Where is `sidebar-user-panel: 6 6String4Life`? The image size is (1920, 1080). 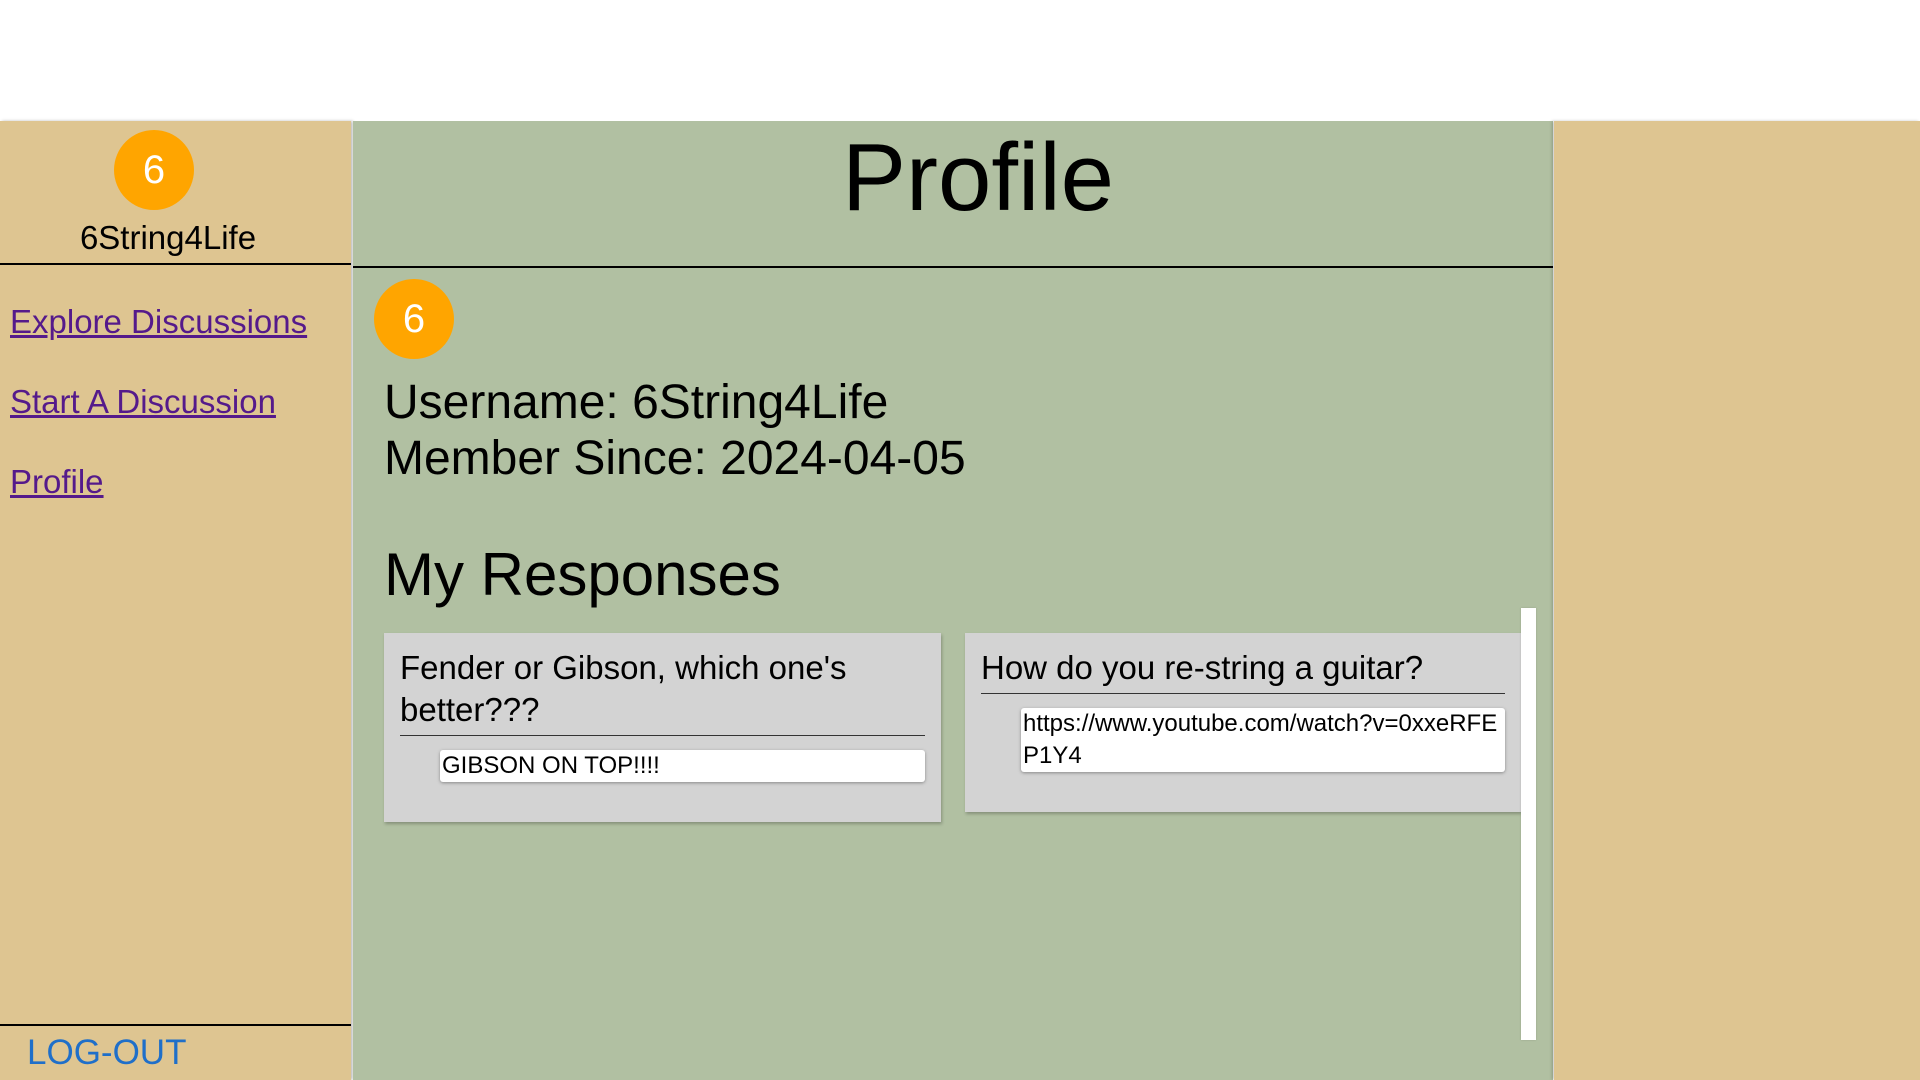
sidebar-user-panel: 6 6String4Life is located at coordinates (175, 193).